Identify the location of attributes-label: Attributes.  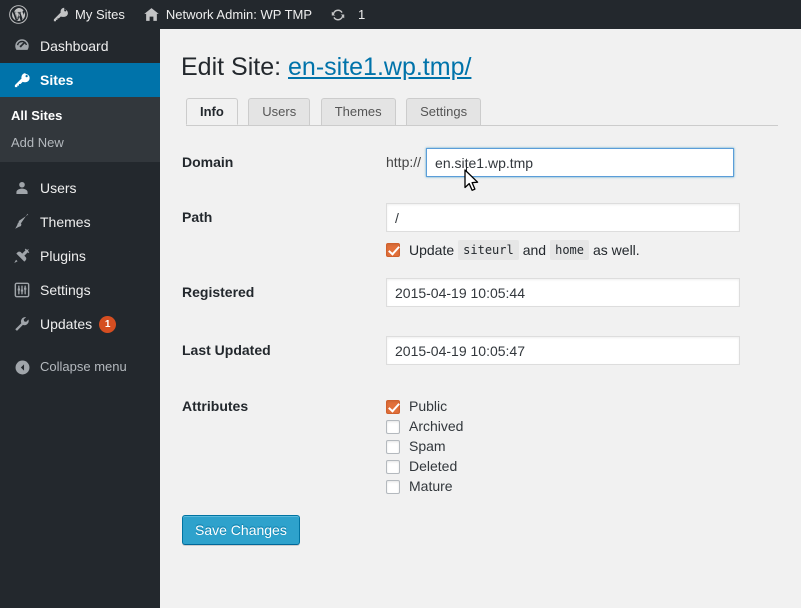
(215, 406).